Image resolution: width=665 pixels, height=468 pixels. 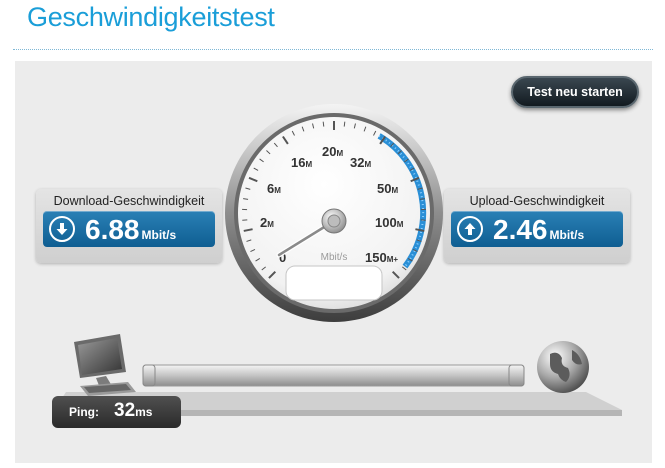 What do you see at coordinates (567, 235) in the screenshot?
I see `upload-value-unit: Mbit/s` at bounding box center [567, 235].